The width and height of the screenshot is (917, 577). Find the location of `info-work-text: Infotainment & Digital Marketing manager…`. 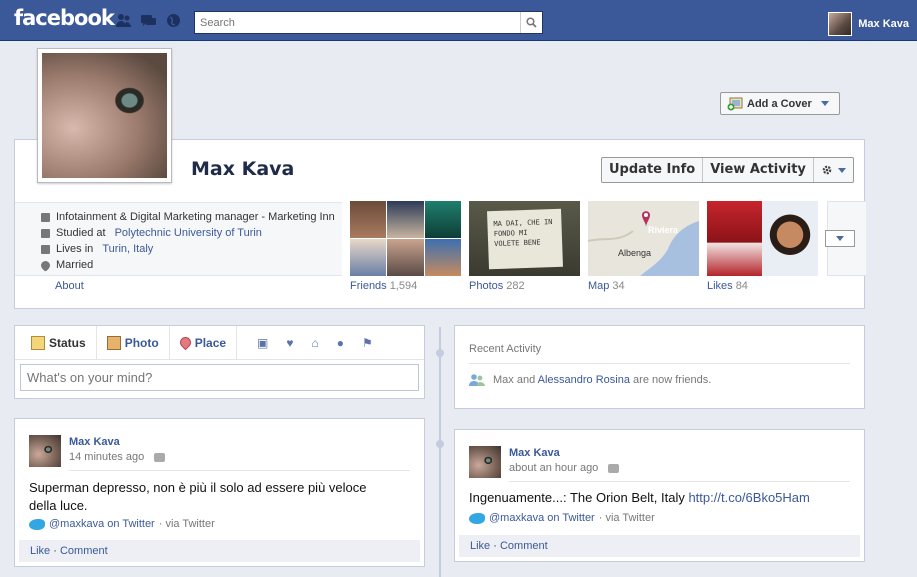

info-work-text: Infotainment & Digital Marketing manager… is located at coordinates (195, 217).